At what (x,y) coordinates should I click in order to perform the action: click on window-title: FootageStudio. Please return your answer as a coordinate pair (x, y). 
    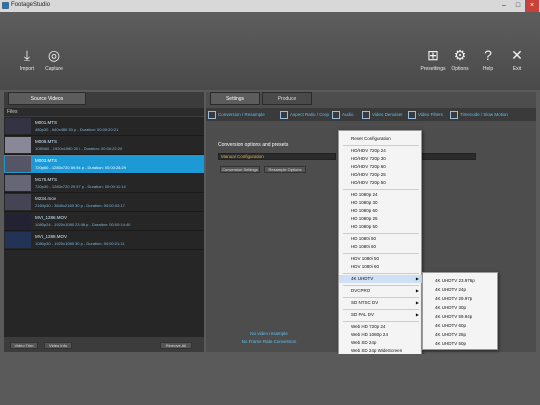
    Looking at the image, I should click on (31, 5).